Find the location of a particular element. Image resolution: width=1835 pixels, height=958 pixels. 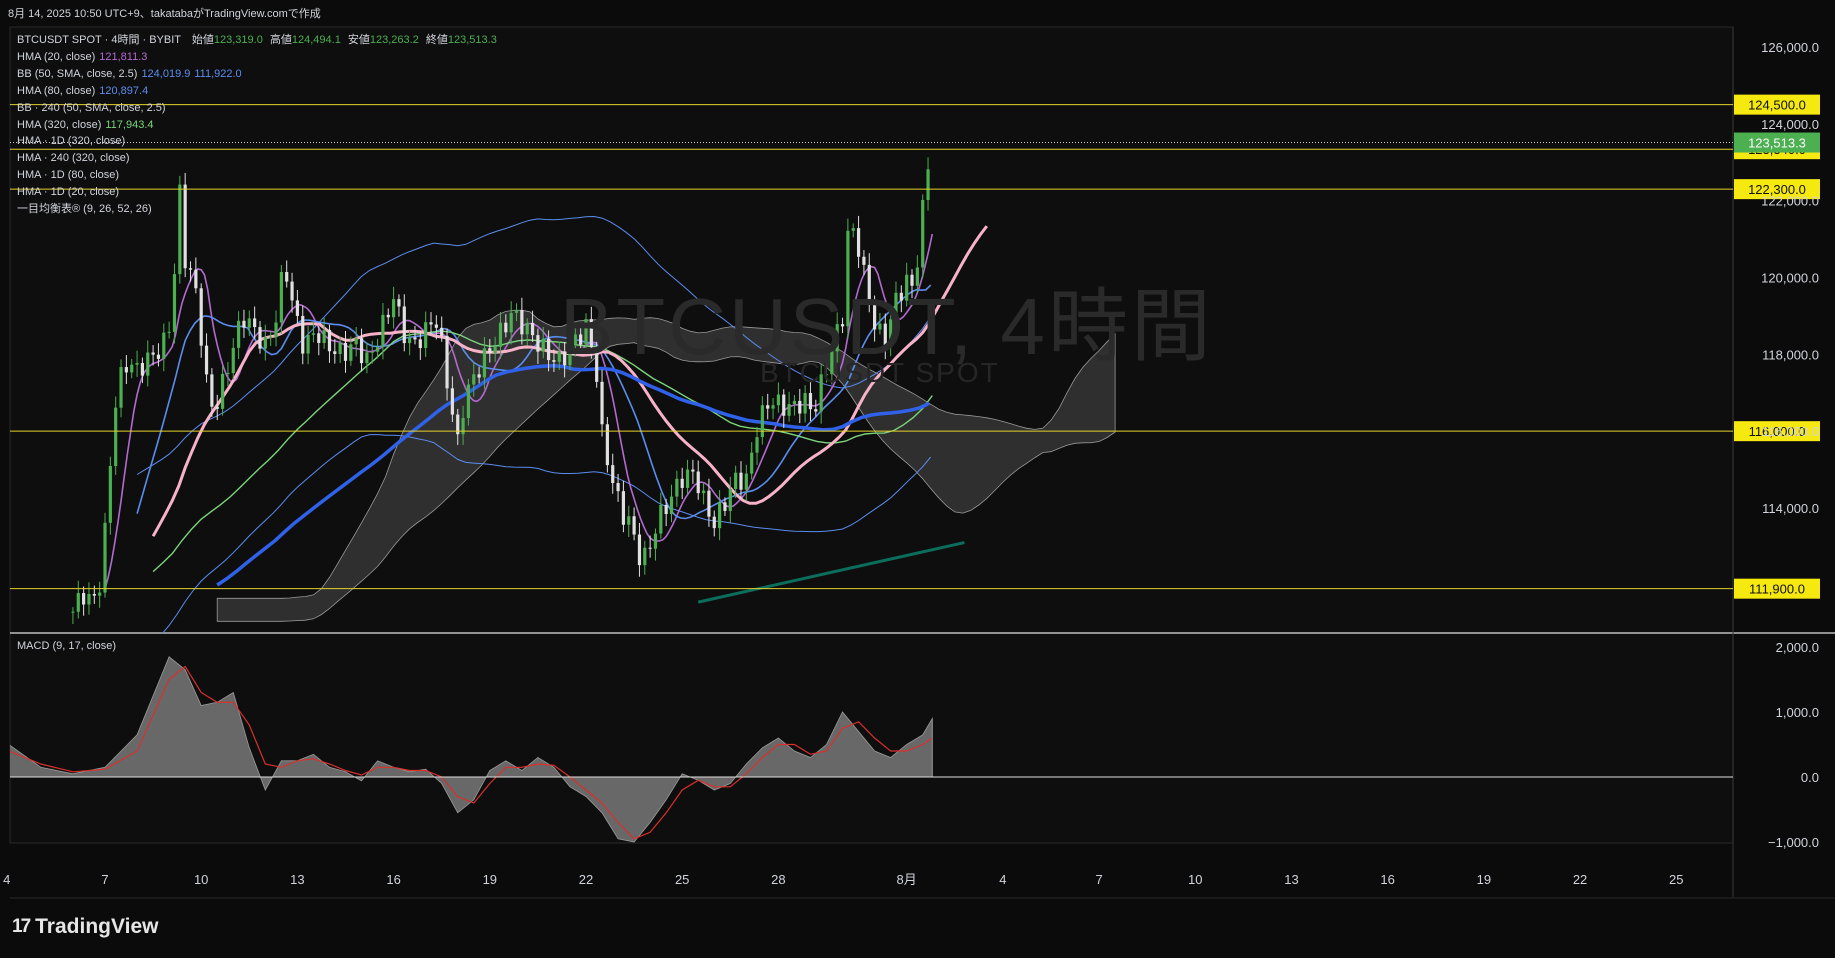

macd-axis-tick-label: −1,000.0 is located at coordinates (1793, 842).